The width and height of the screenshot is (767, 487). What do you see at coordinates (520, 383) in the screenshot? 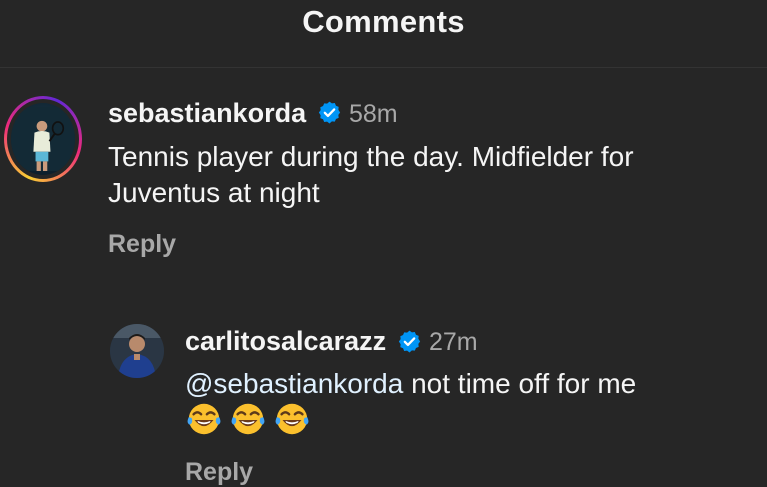
I see `comment-text-rest: not time off for me` at bounding box center [520, 383].